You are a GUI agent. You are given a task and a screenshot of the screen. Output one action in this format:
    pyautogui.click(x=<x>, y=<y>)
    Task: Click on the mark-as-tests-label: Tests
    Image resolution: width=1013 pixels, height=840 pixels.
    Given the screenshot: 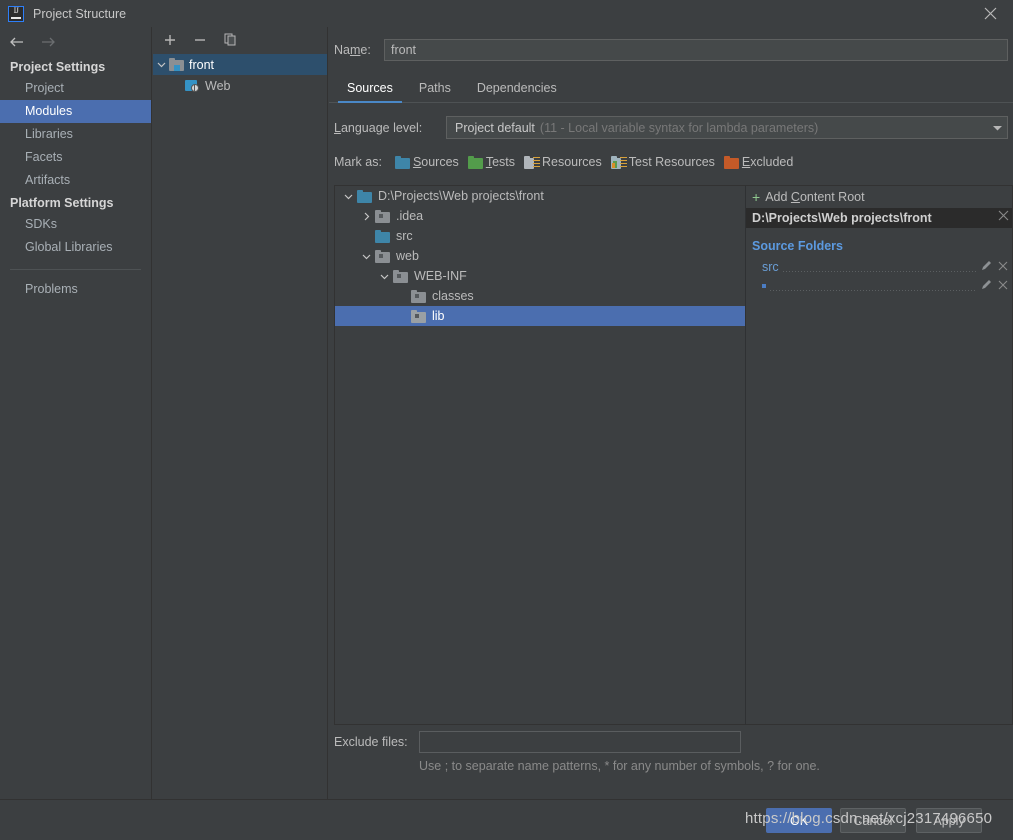 What is the action you would take?
    pyautogui.click(x=500, y=162)
    